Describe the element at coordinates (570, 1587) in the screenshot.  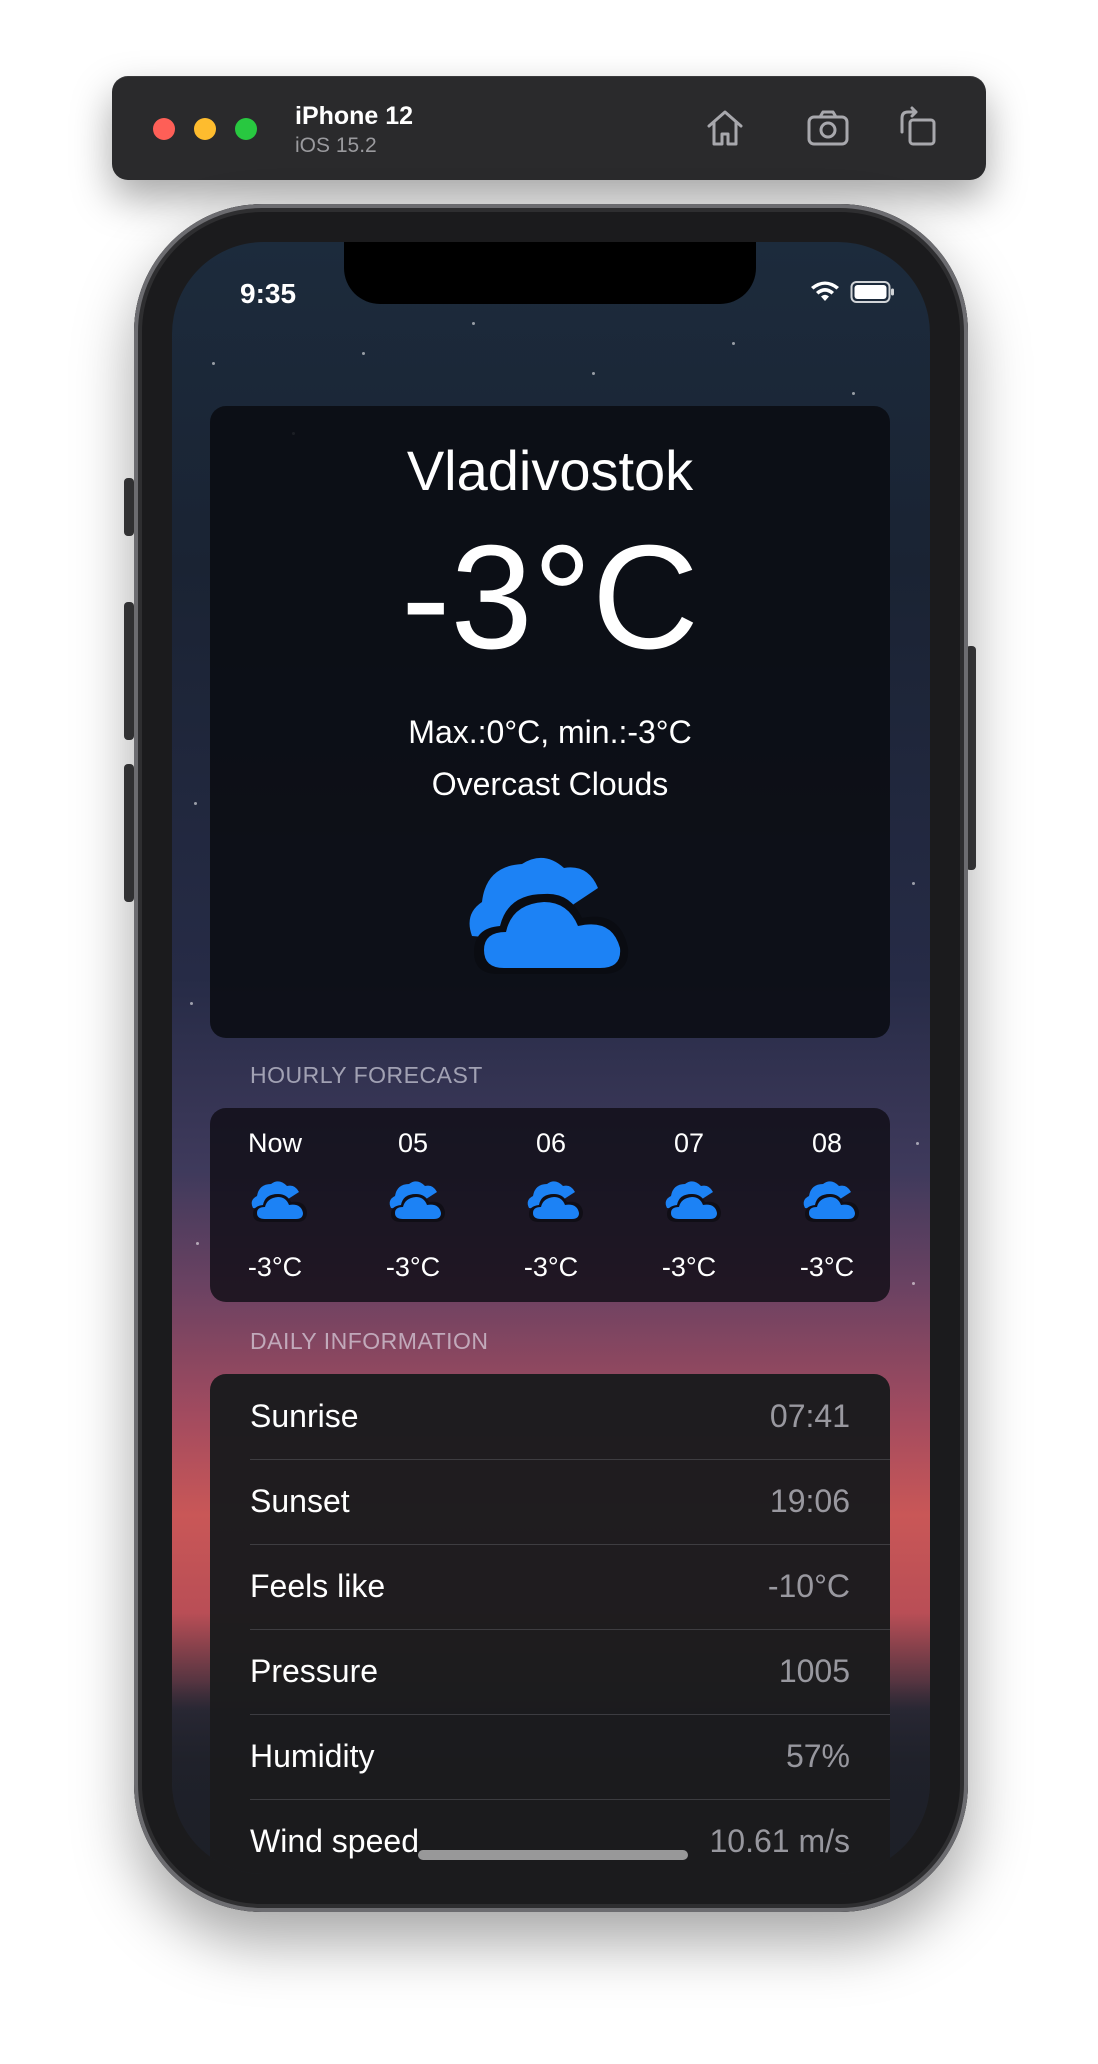
I see `list-item-feels-like: Feels like -10°C` at that location.